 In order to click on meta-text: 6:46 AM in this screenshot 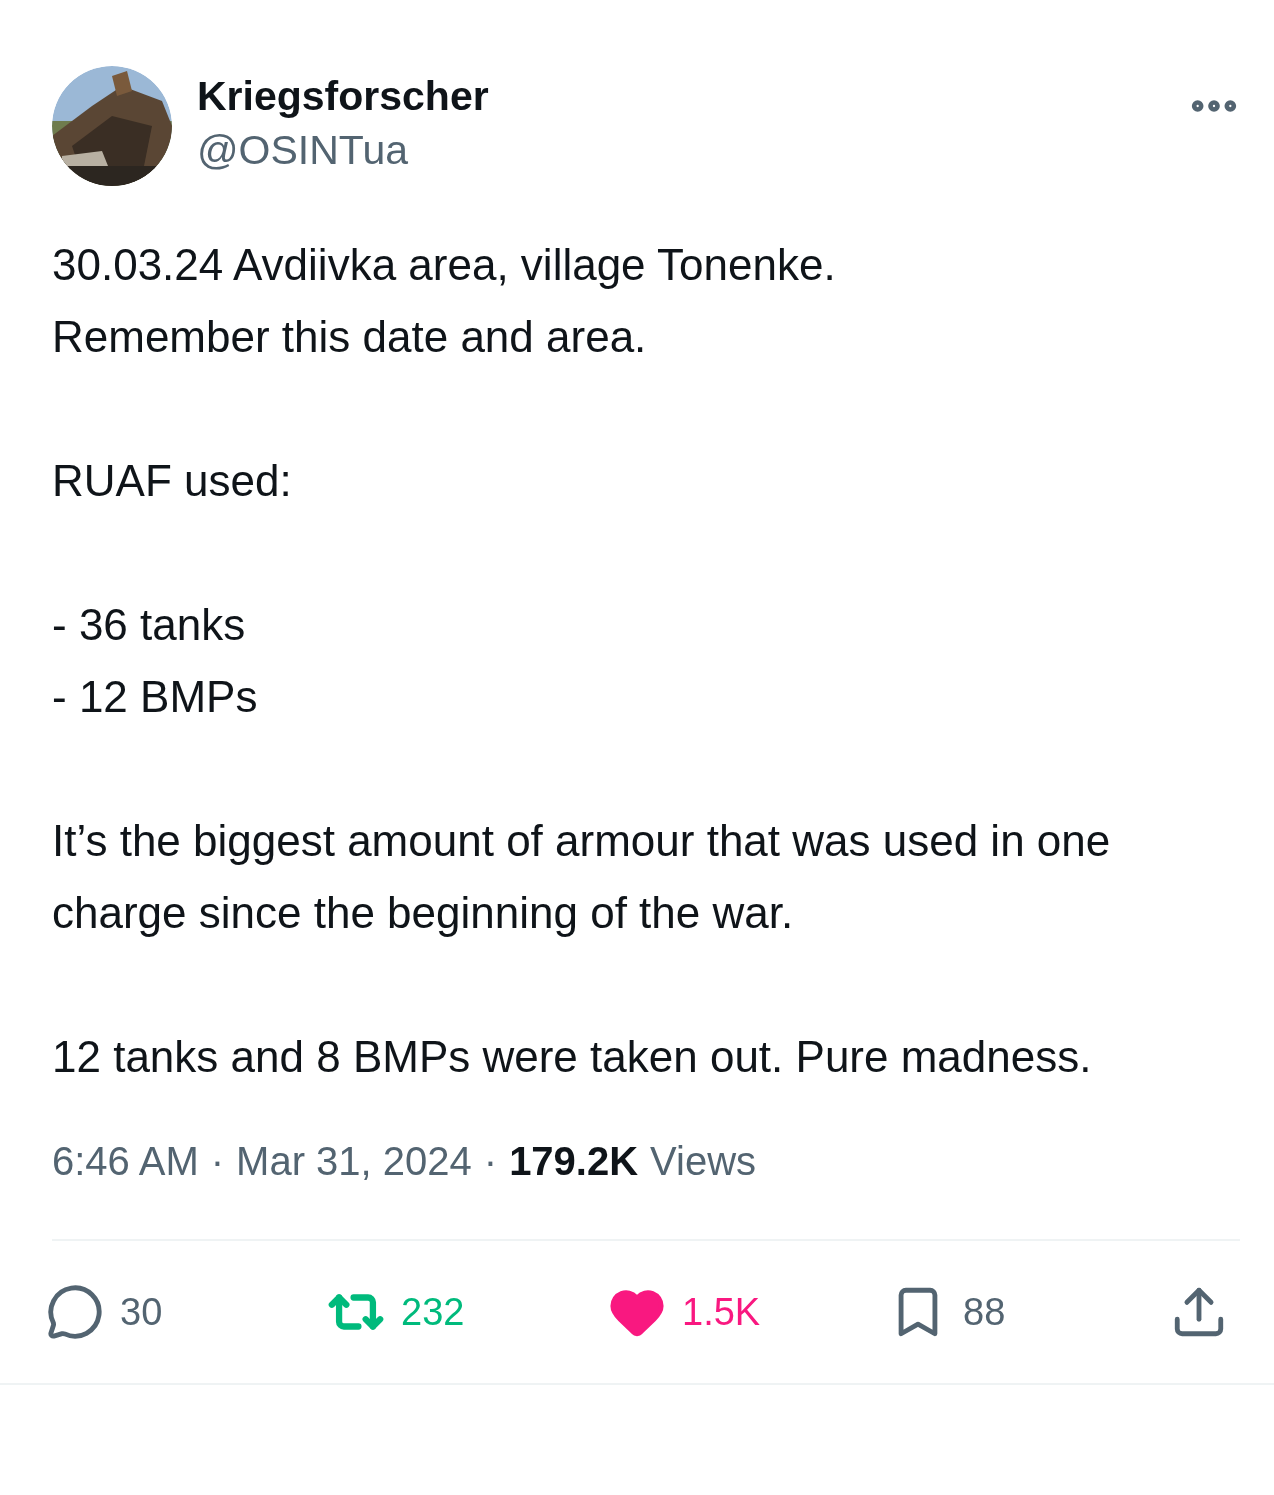, I will do `click(125, 1161)`.